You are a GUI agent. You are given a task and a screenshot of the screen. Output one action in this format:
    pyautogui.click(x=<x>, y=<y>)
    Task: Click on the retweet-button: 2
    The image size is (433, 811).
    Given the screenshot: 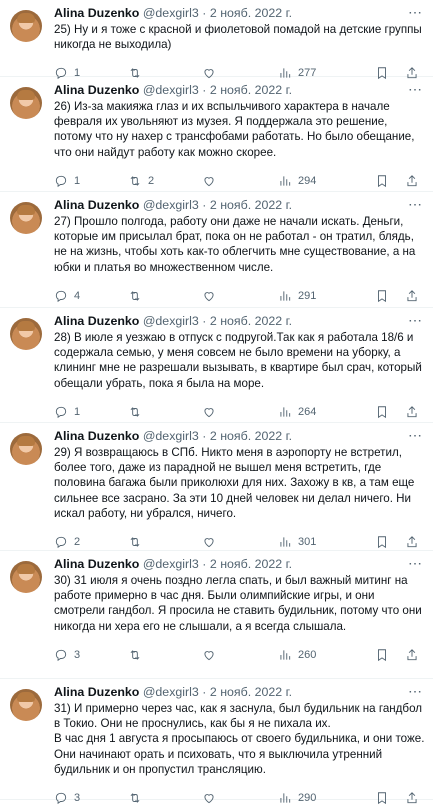 What is the action you would take?
    pyautogui.click(x=165, y=181)
    